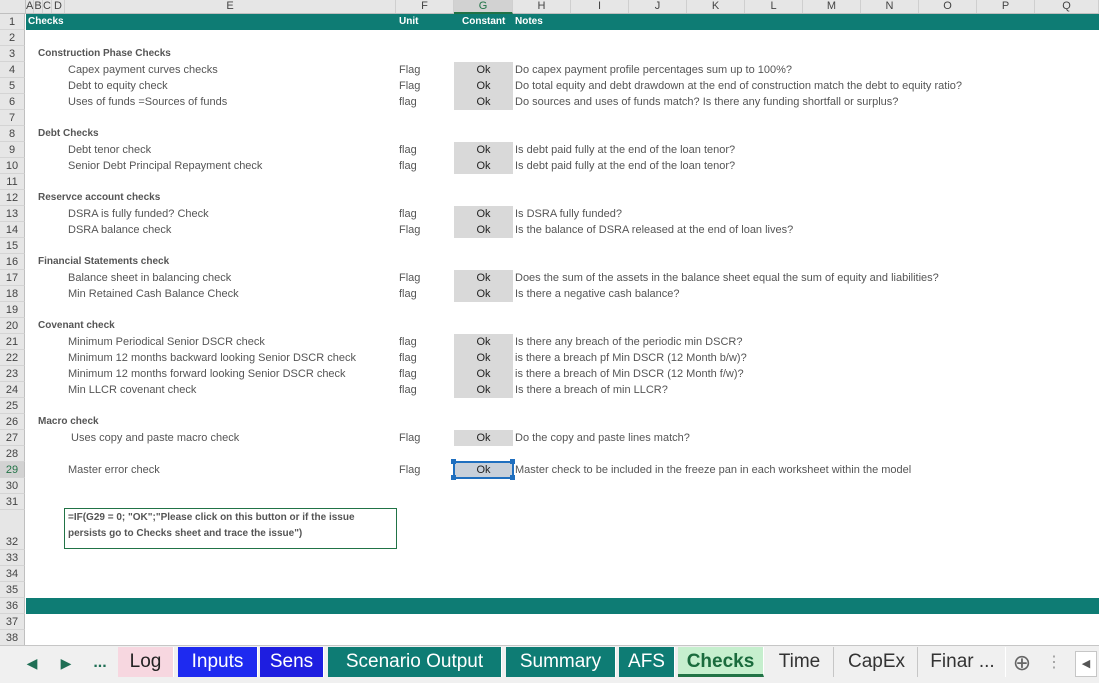 This screenshot has width=1099, height=683. I want to click on col-header-k: K, so click(716, 6).